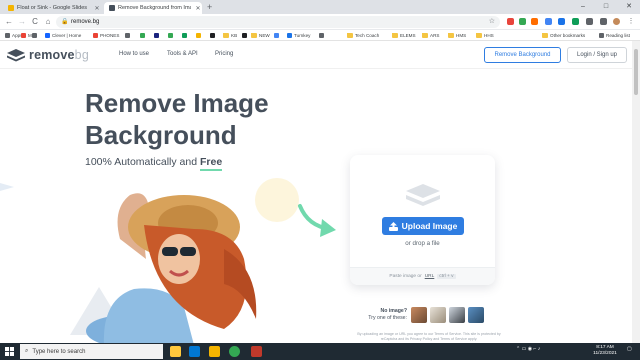  What do you see at coordinates (614, 35) in the screenshot?
I see `reading-list: Reading list` at bounding box center [614, 35].